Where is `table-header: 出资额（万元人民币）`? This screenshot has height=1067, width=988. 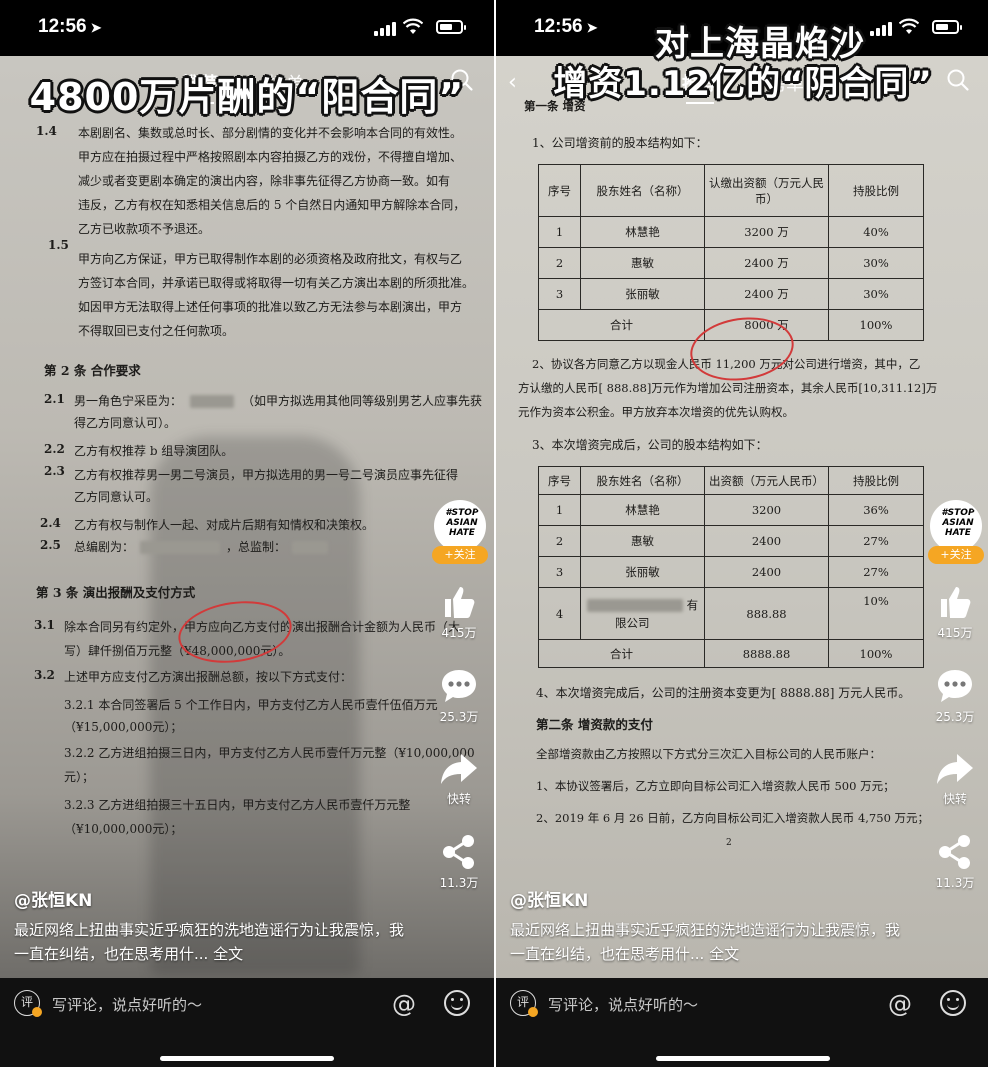 table-header: 出资额（万元人民币） is located at coordinates (766, 480).